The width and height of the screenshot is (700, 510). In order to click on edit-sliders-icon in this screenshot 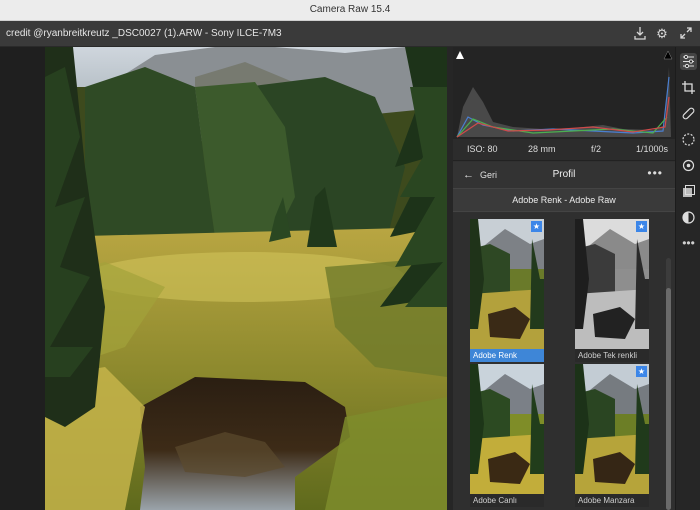, I will do `click(688, 61)`.